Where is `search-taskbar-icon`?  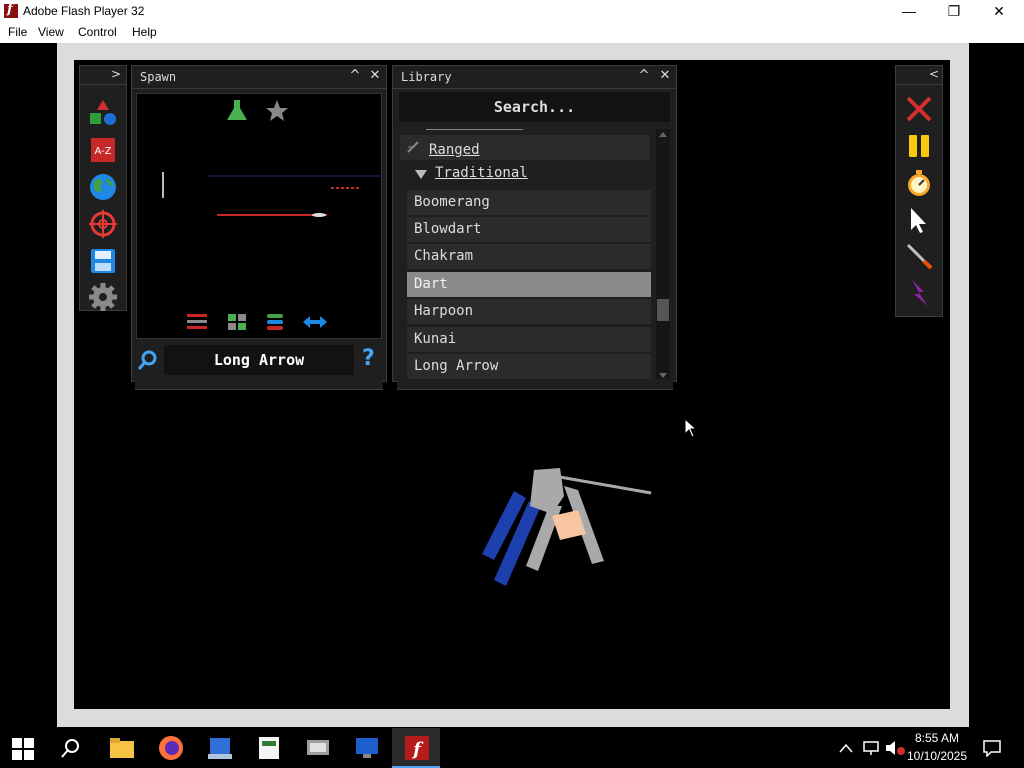 search-taskbar-icon is located at coordinates (71, 748).